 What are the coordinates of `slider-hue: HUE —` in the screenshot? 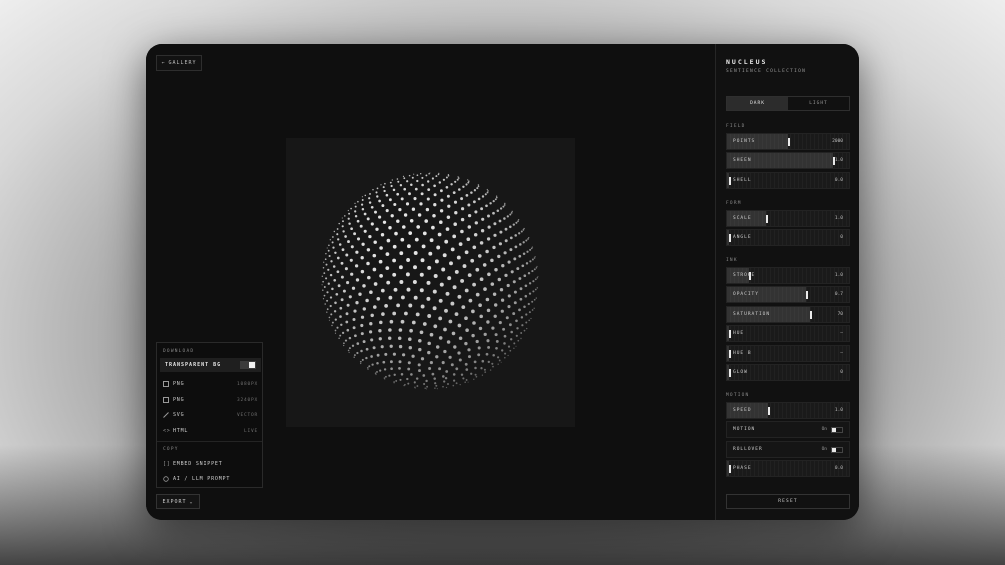 It's located at (788, 333).